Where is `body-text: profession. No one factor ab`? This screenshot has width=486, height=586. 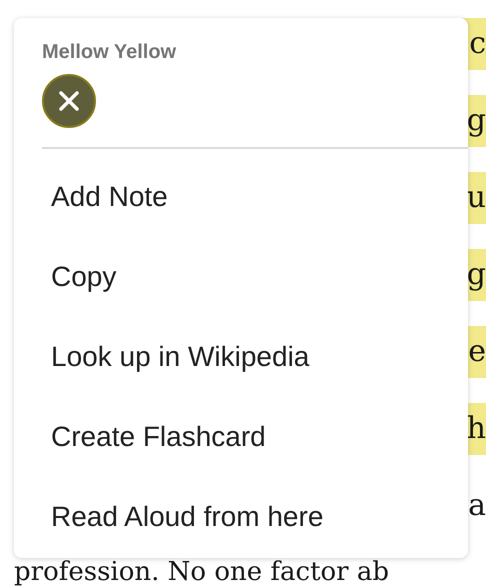
body-text: profession. No one factor ab is located at coordinates (202, 572).